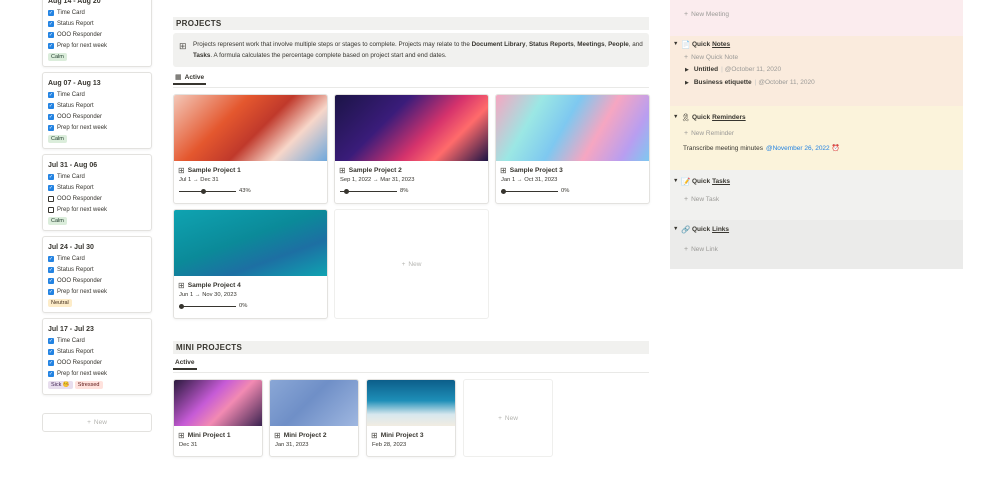 This screenshot has width=1005, height=479. Describe the element at coordinates (701, 44) in the screenshot. I see `quick-prefix: Quick` at that location.